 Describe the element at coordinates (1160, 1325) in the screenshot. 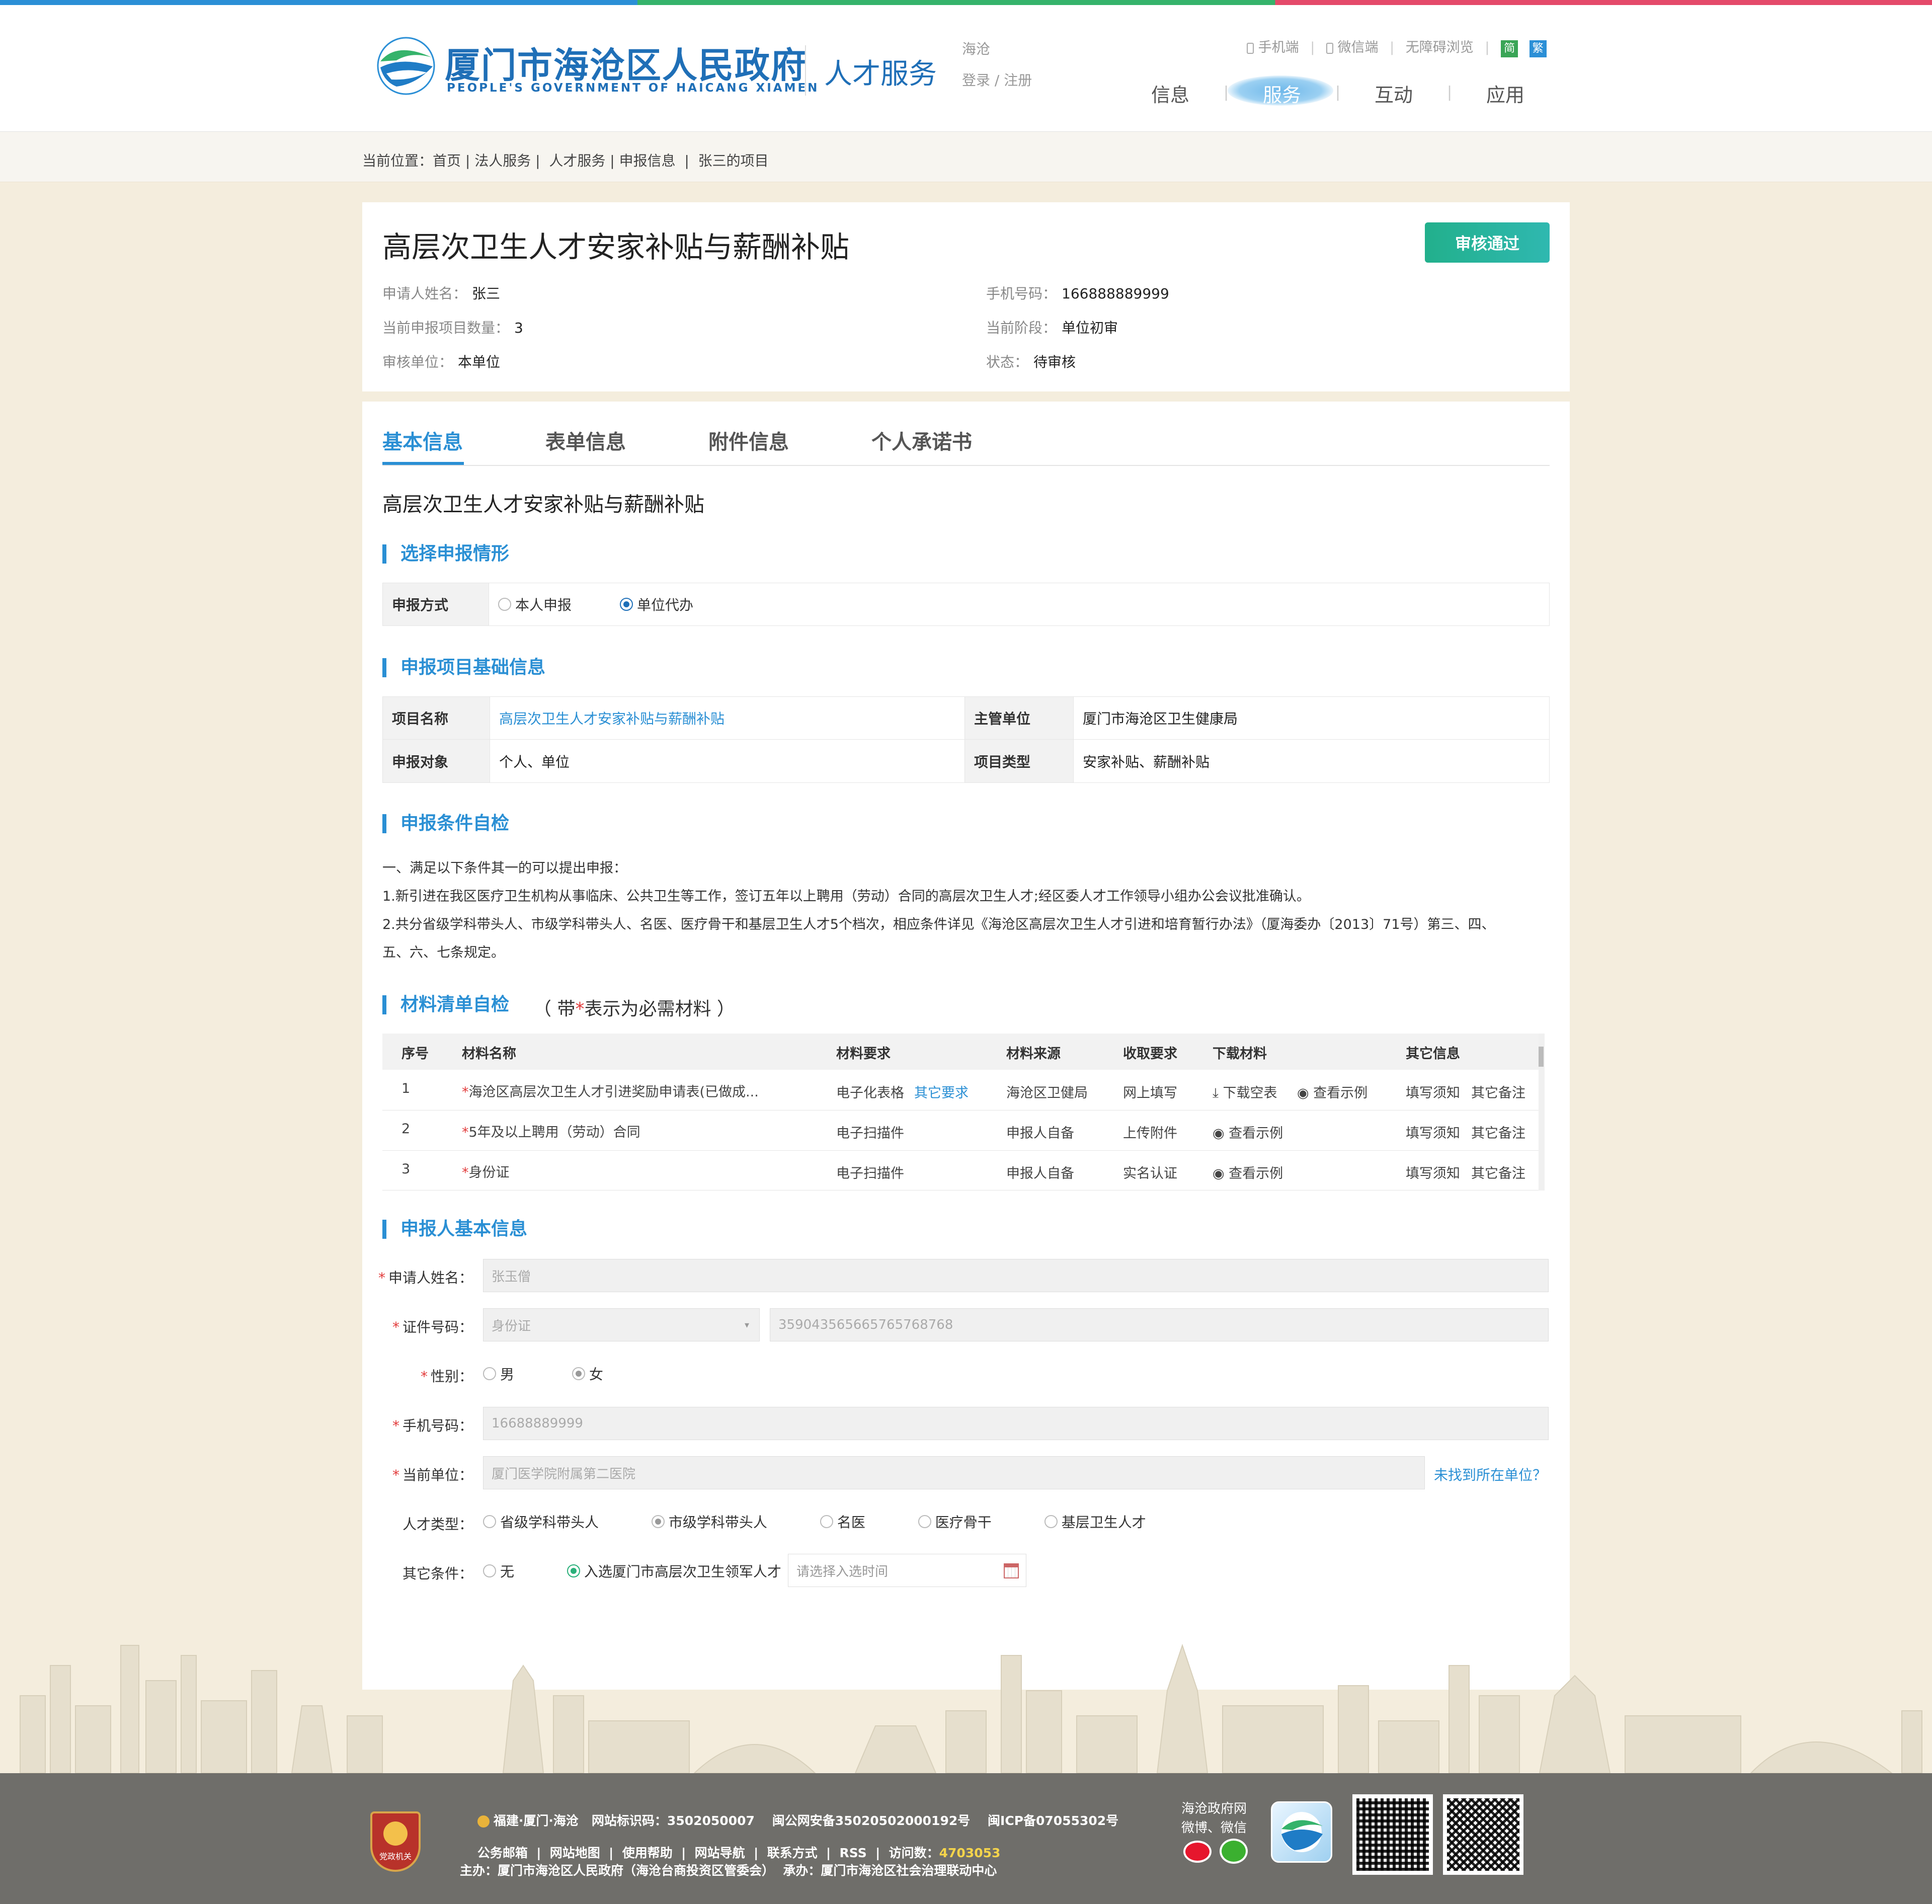

I see `id-number-field: 35904356566576576876​8` at that location.